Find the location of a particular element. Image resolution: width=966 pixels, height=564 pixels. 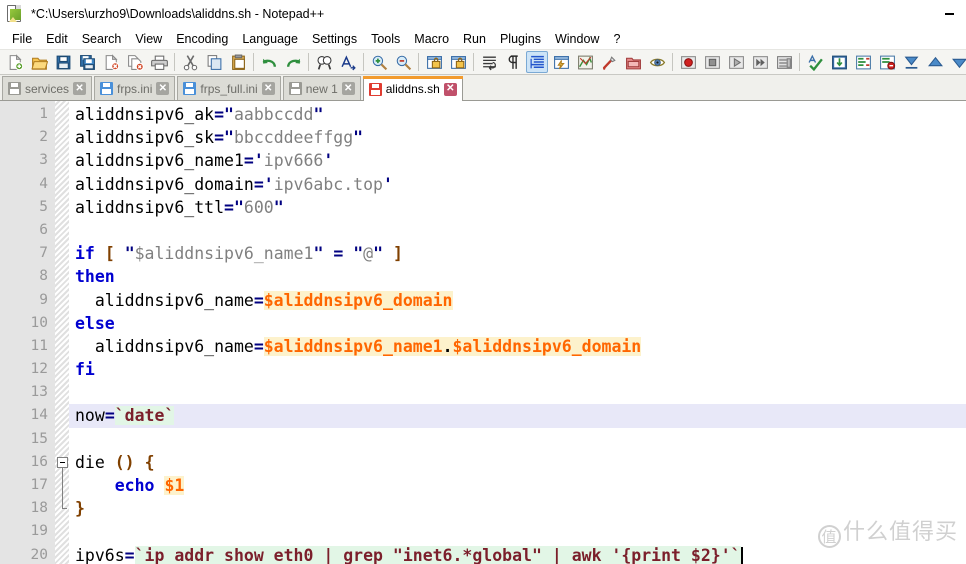

toolbar-move-up-icon is located at coordinates (935, 62).